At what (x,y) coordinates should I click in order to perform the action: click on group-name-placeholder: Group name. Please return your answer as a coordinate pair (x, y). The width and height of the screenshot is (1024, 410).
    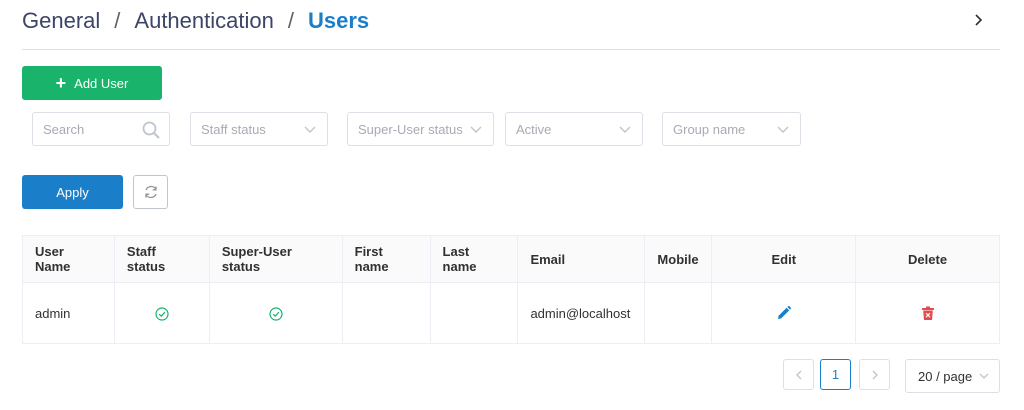
    Looking at the image, I should click on (709, 129).